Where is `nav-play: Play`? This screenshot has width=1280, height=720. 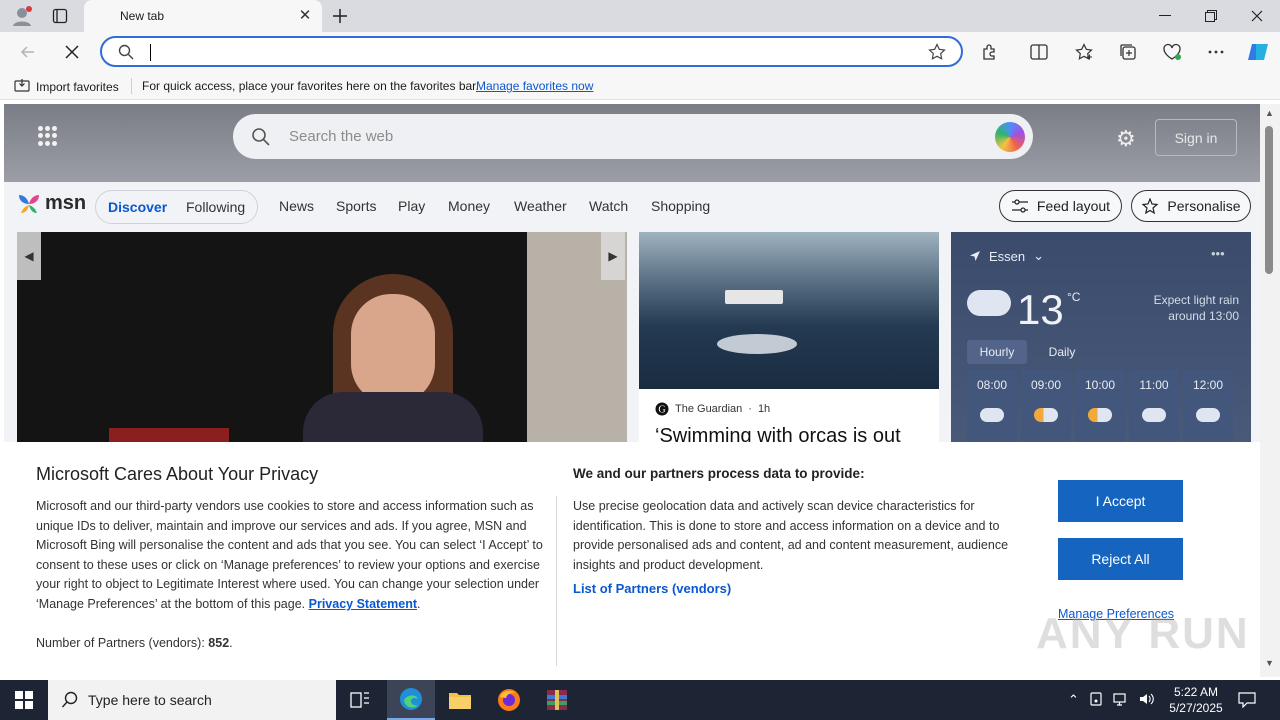 nav-play: Play is located at coordinates (411, 206).